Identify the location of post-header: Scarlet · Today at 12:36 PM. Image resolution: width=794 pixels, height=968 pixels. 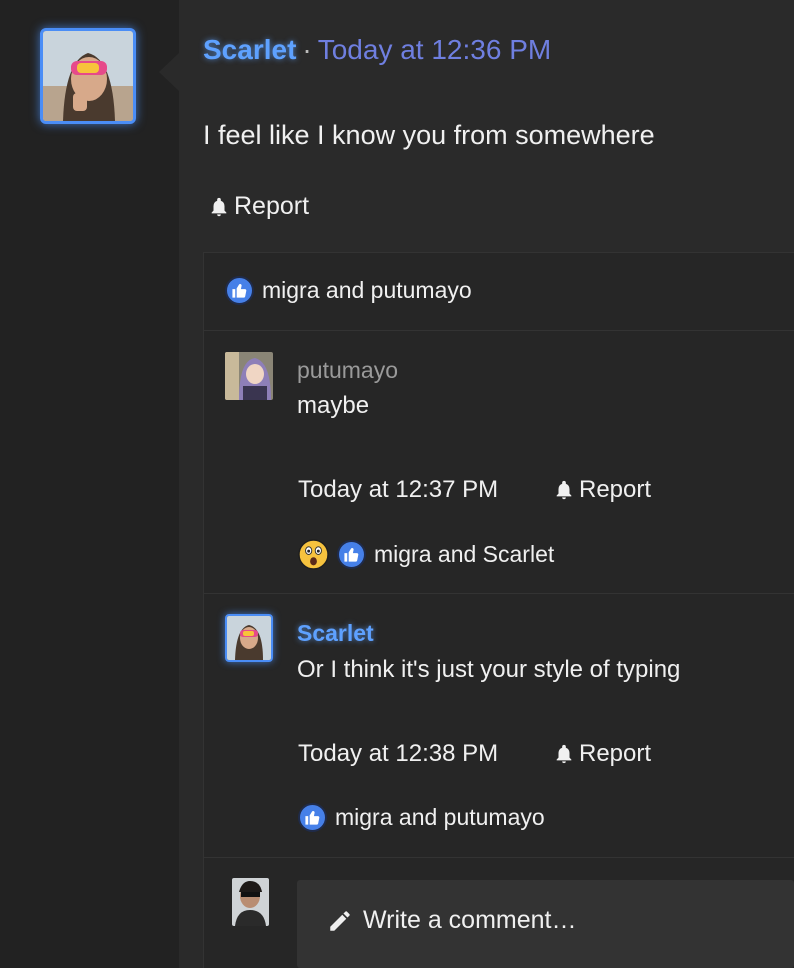
(377, 50).